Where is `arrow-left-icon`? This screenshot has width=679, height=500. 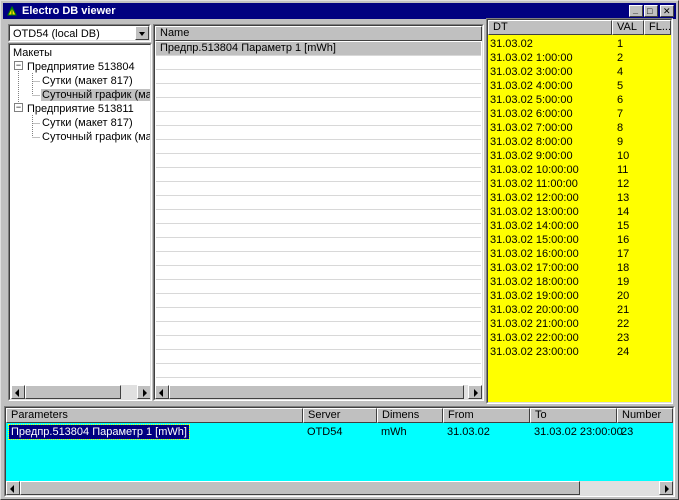 arrow-left-icon is located at coordinates (17, 393).